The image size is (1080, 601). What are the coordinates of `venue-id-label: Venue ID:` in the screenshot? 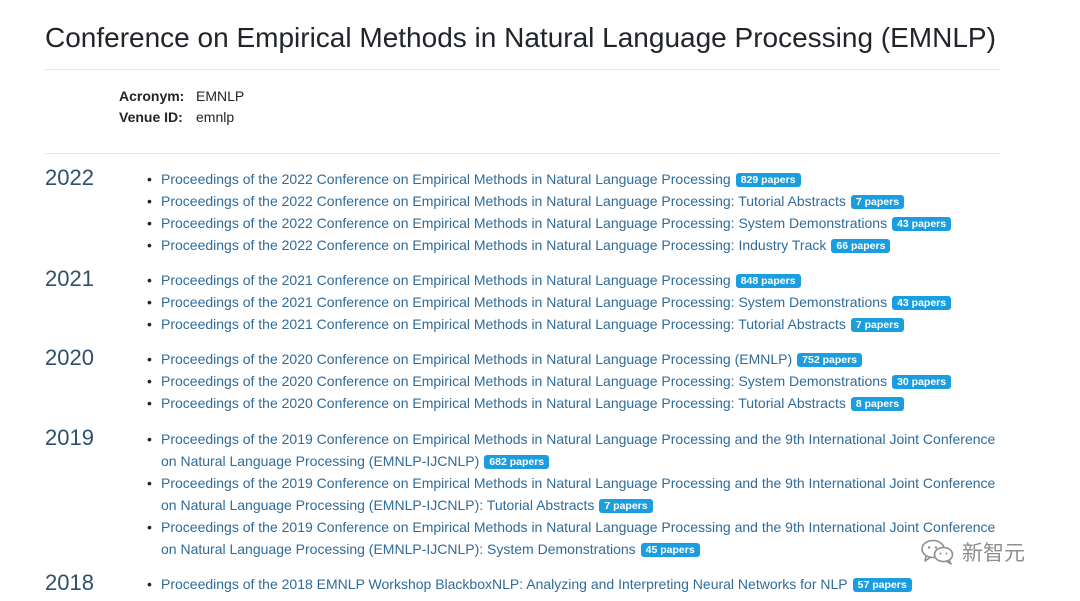 It's located at (151, 117).